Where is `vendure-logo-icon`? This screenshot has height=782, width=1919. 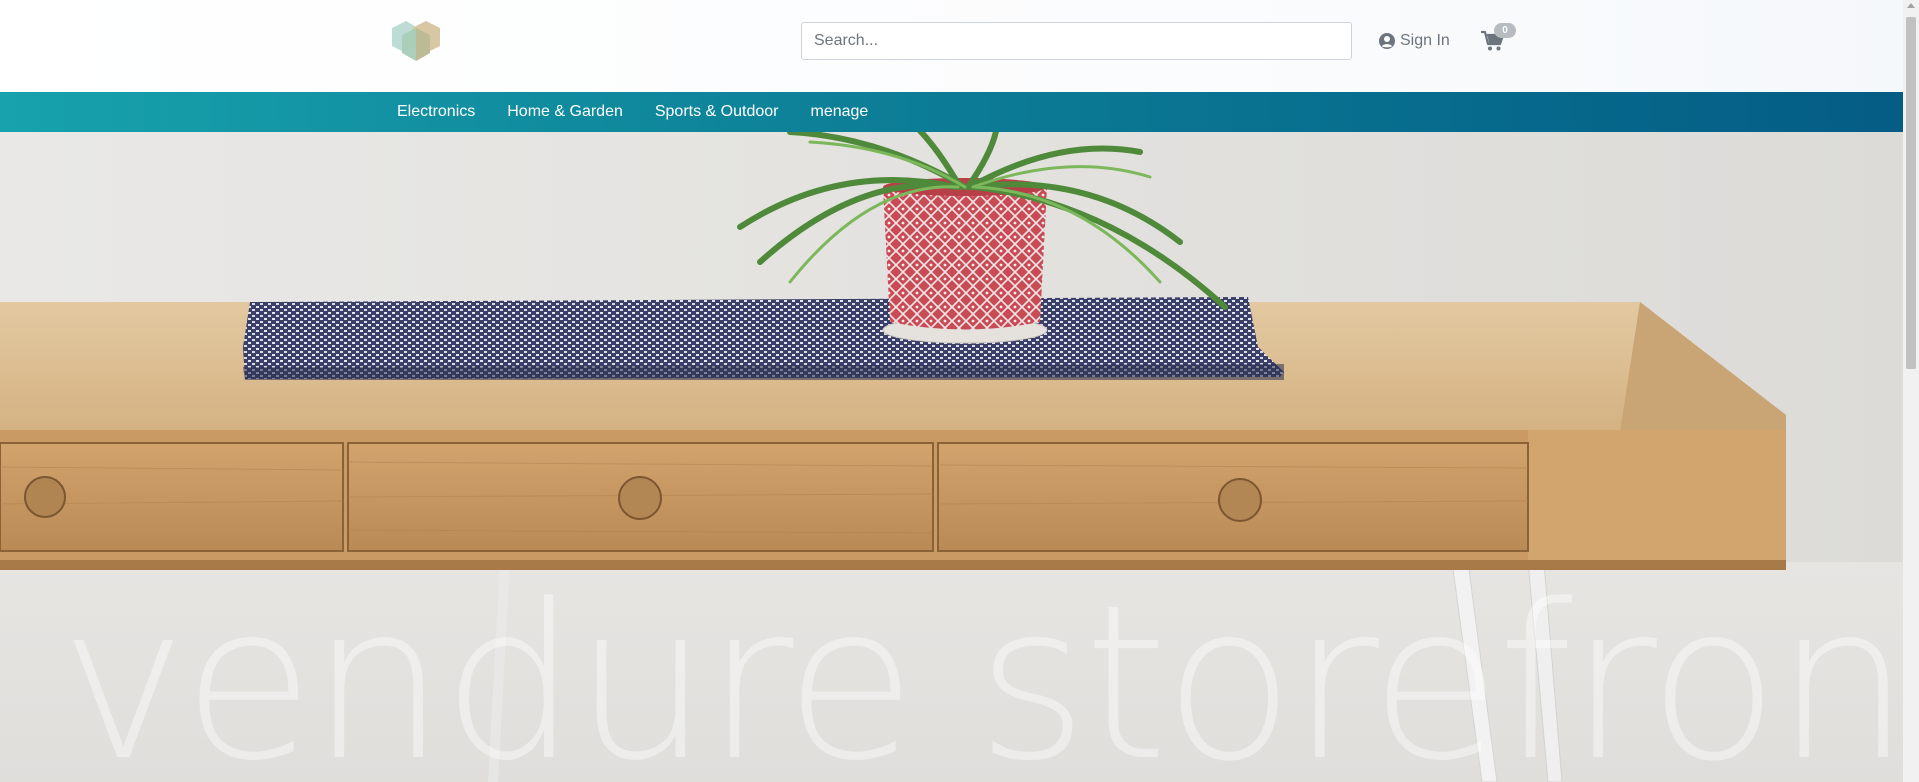 vendure-logo-icon is located at coordinates (415, 41).